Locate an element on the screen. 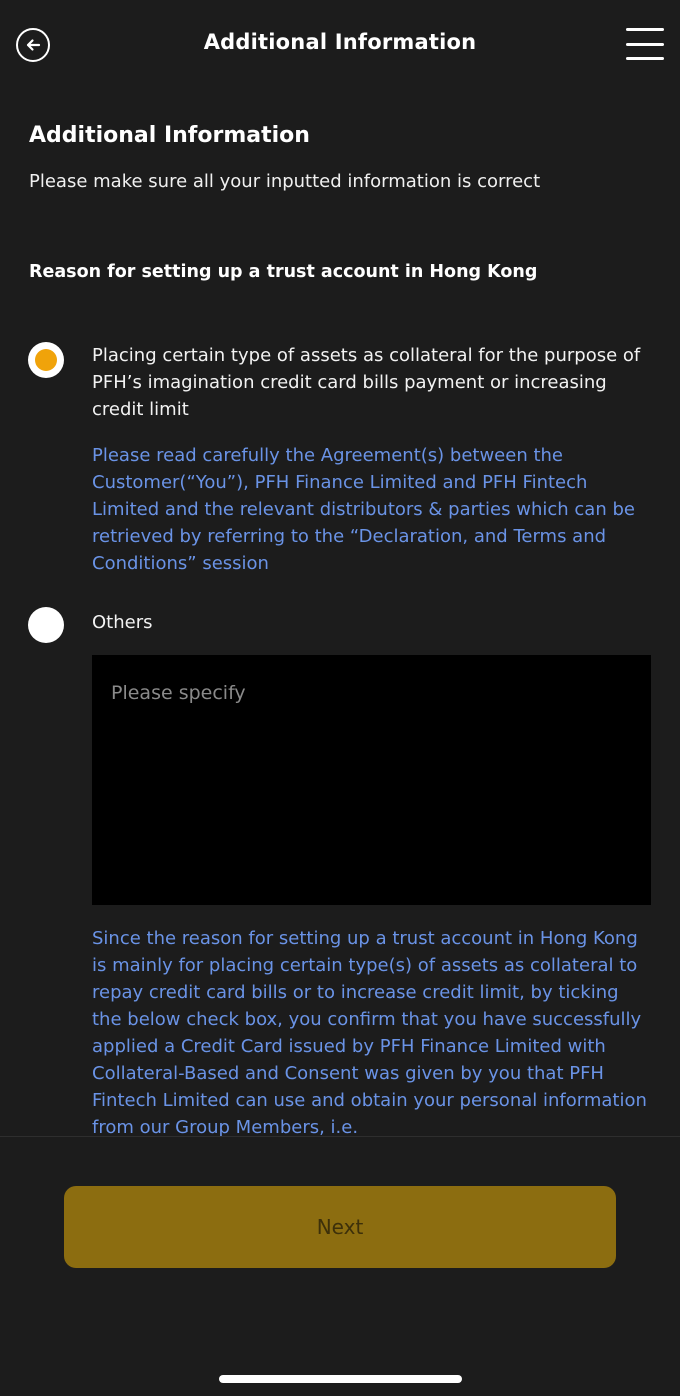  home-indicator is located at coordinates (340, 1379).